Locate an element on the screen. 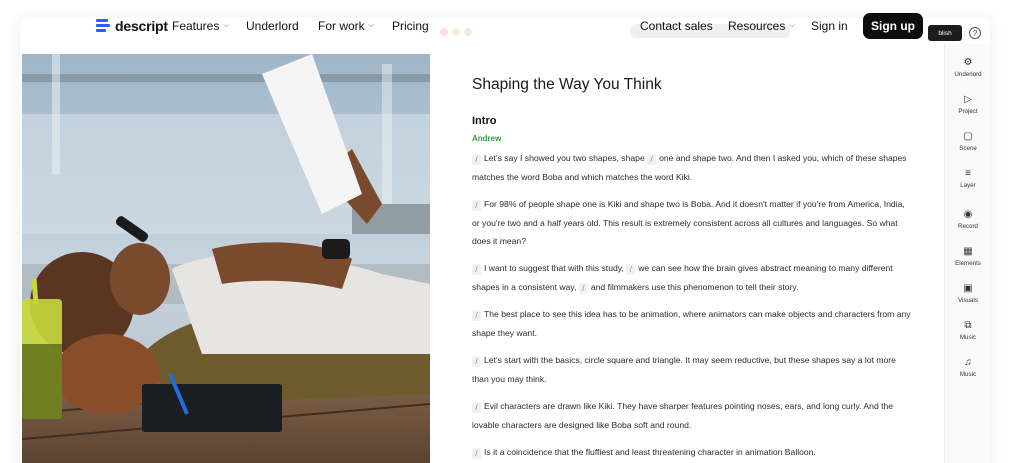 Image resolution: width=1024 pixels, height=463 pixels. speaker-label: Andrew is located at coordinates (486, 138).